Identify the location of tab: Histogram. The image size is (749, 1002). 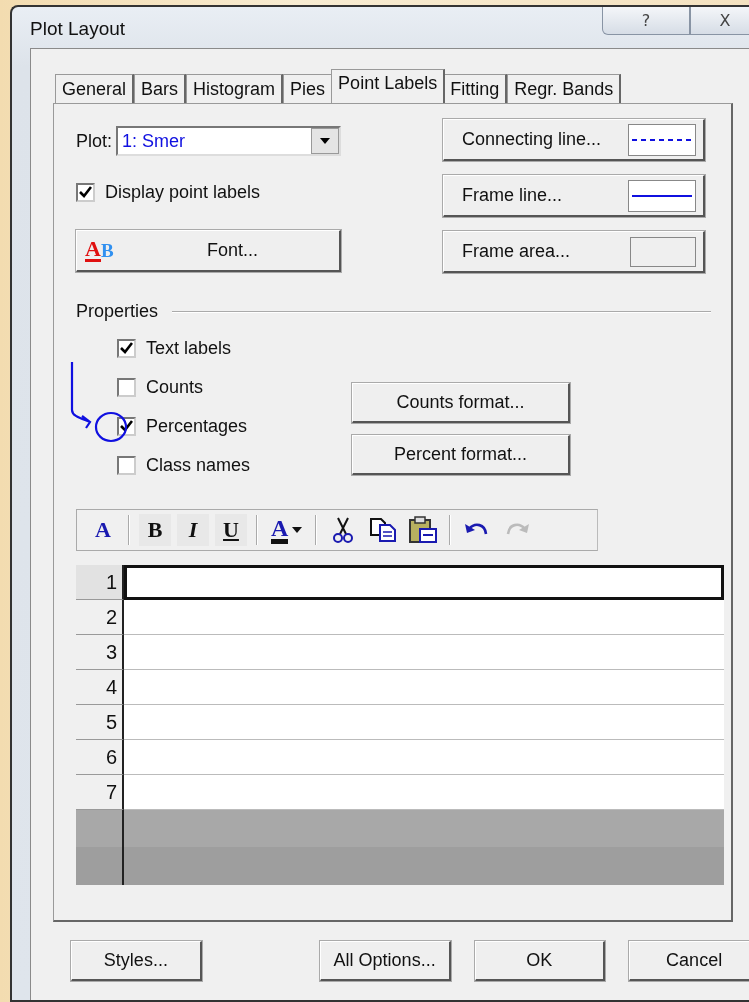
(235, 88).